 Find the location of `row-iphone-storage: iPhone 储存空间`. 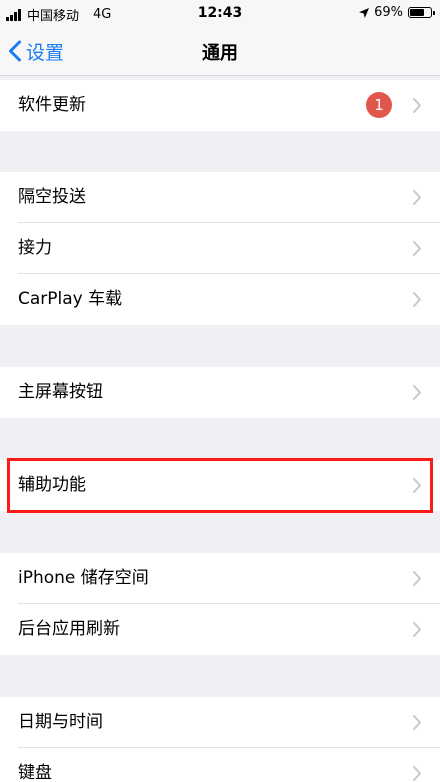

row-iphone-storage: iPhone 储存空间 is located at coordinates (220, 578).